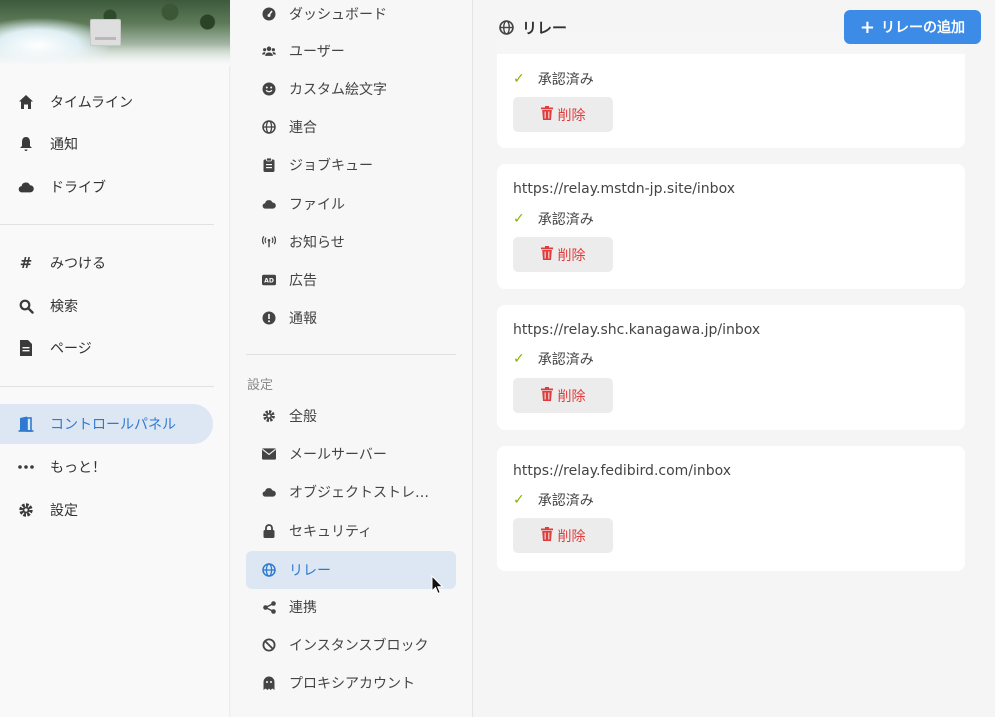 This screenshot has height=717, width=995. Describe the element at coordinates (26, 467) in the screenshot. I see `ellipsis-icon` at that location.